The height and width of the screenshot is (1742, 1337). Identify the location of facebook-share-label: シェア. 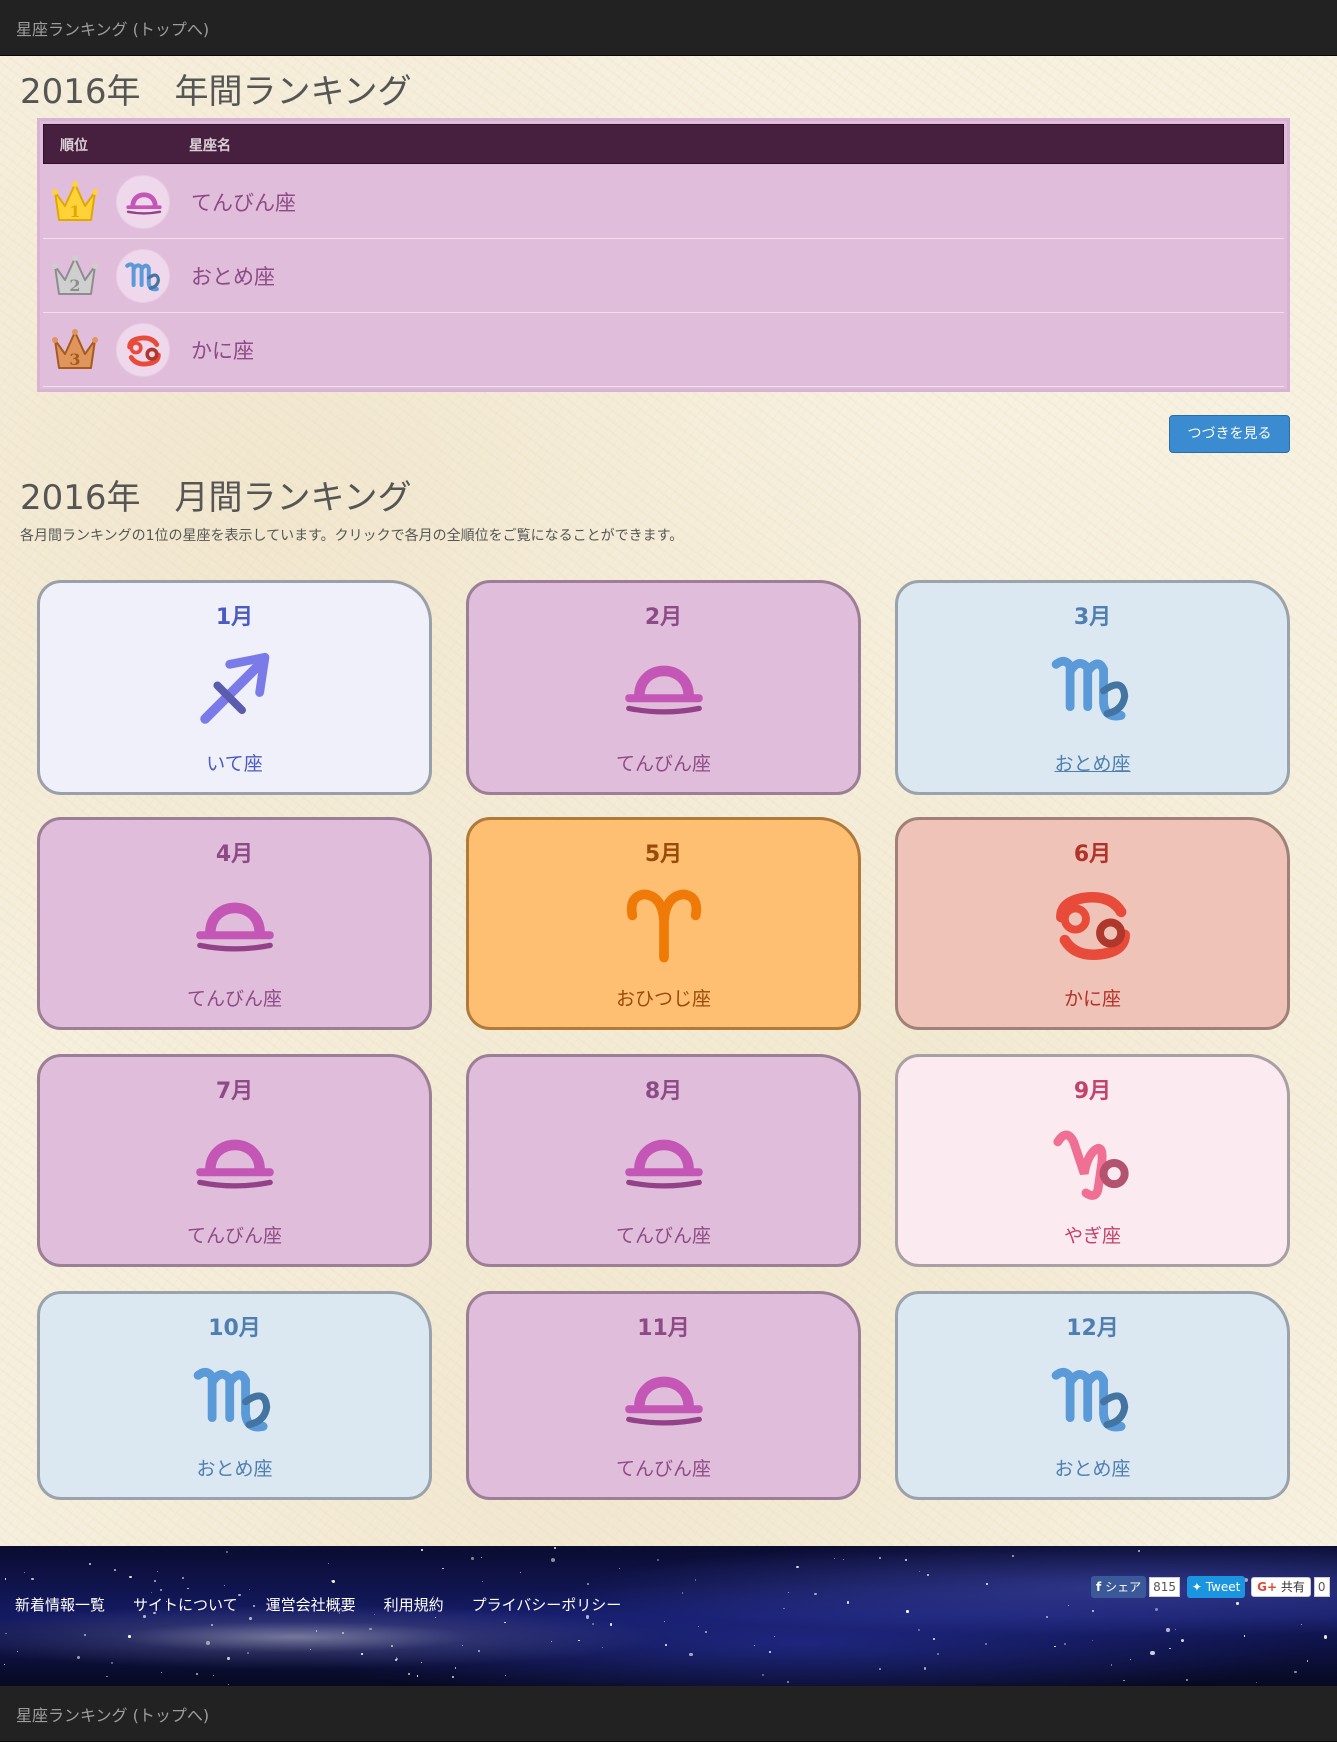
(1123, 1587).